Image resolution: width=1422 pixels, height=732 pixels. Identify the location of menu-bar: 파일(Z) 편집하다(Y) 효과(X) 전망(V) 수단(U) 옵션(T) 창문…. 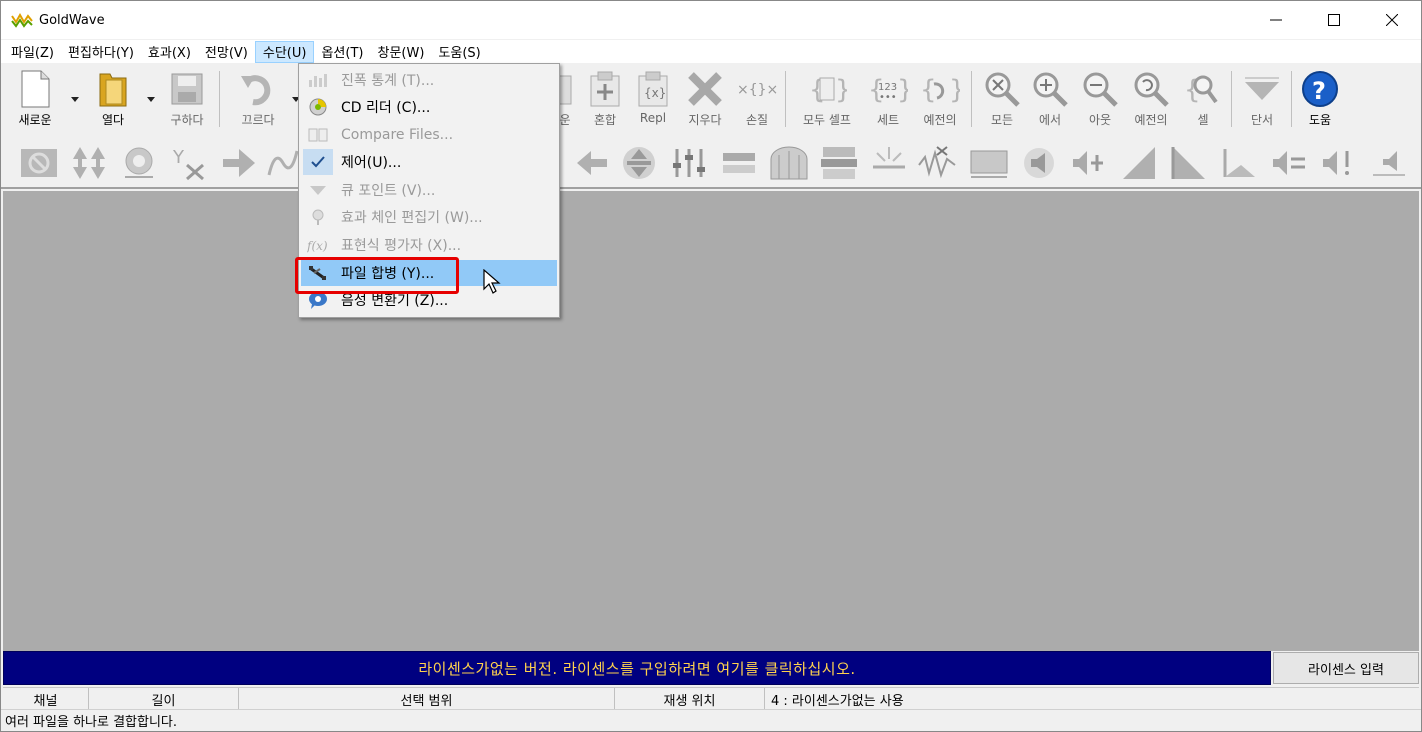
(711, 51).